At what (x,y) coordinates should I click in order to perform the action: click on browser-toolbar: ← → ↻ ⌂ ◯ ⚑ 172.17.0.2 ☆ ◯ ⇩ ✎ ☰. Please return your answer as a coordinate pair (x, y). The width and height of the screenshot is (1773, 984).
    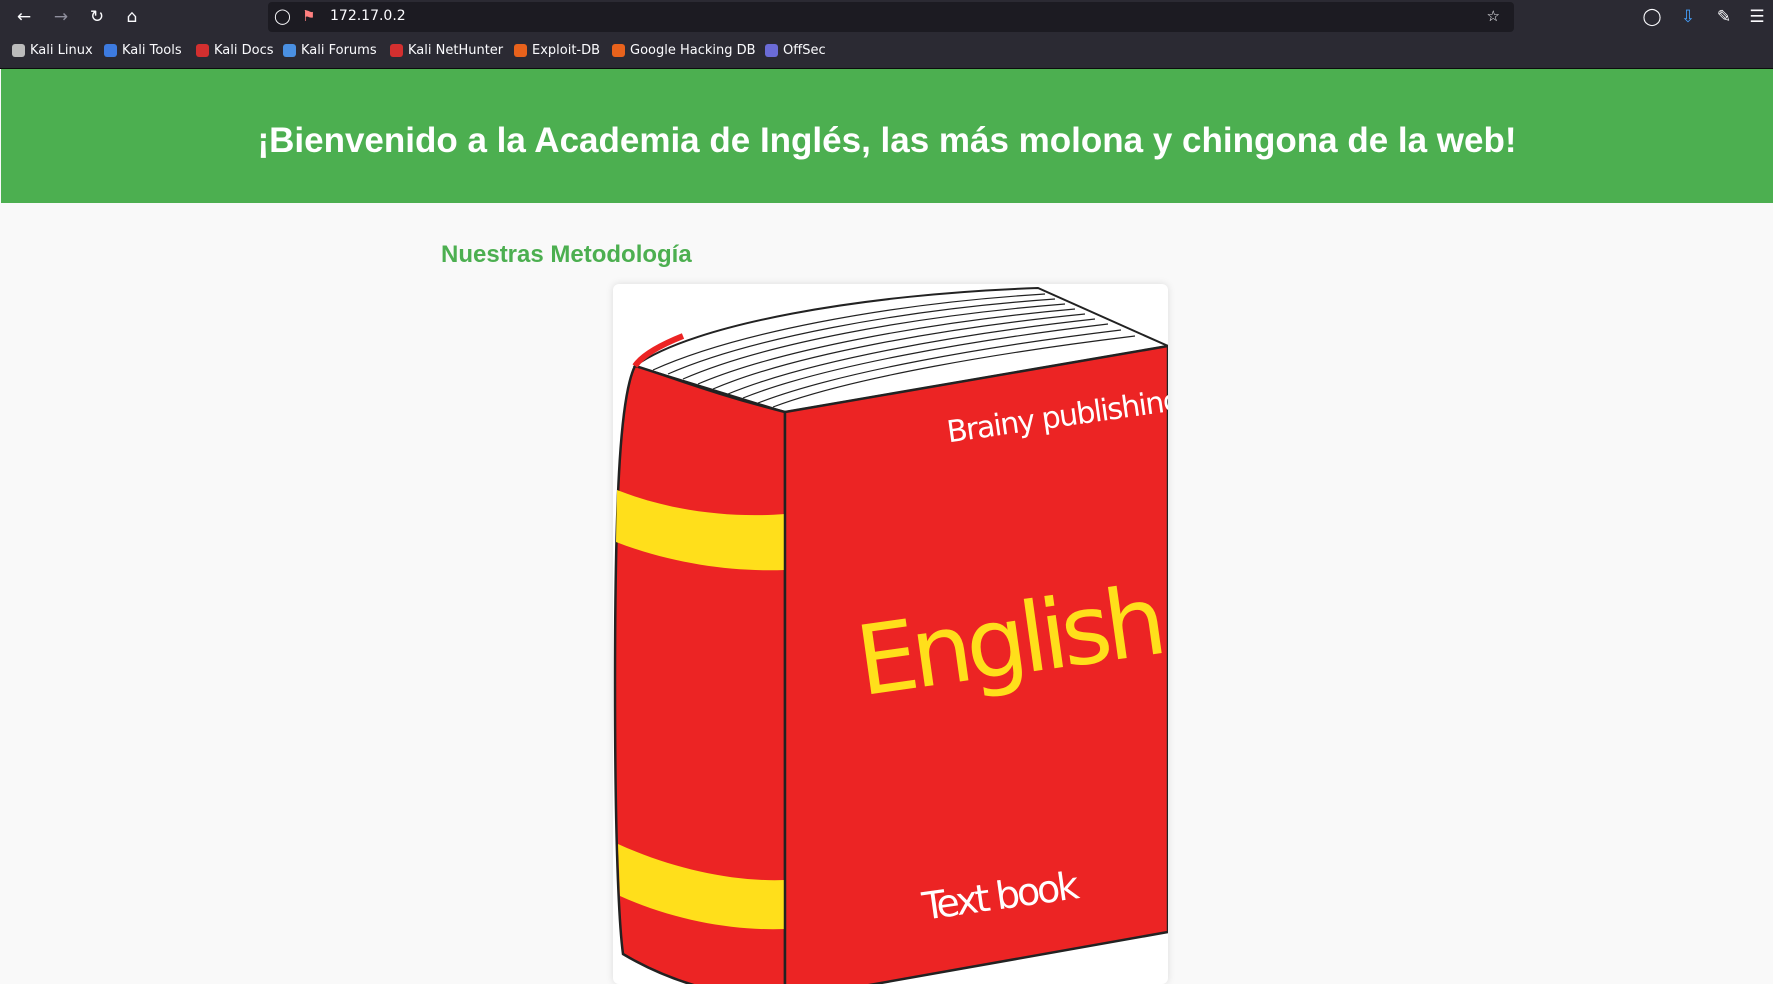
    Looking at the image, I should click on (886, 17).